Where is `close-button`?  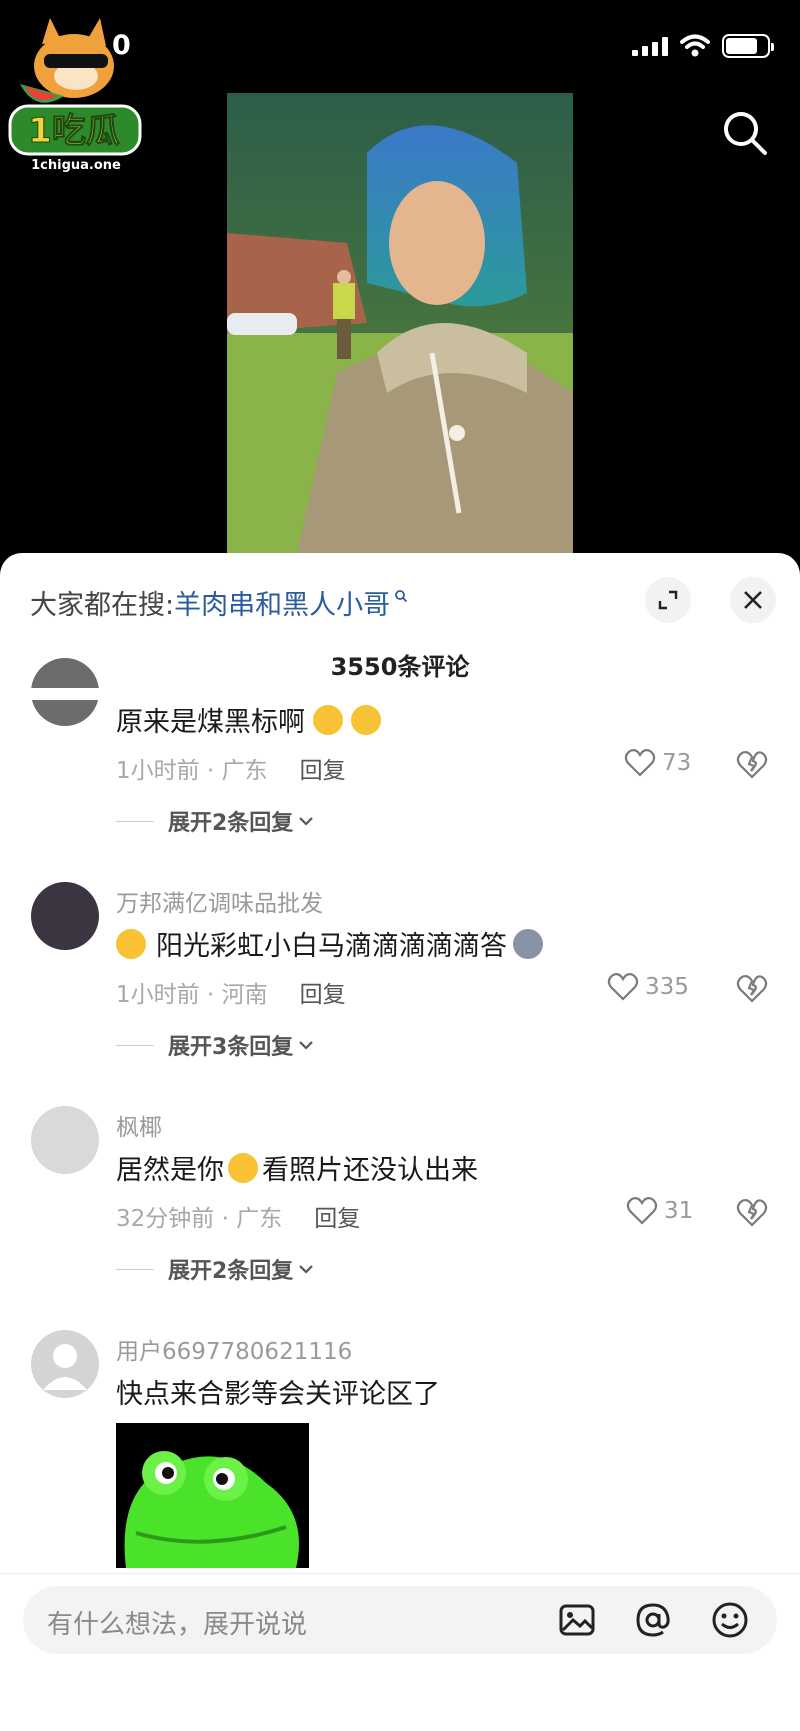
close-button is located at coordinates (753, 600).